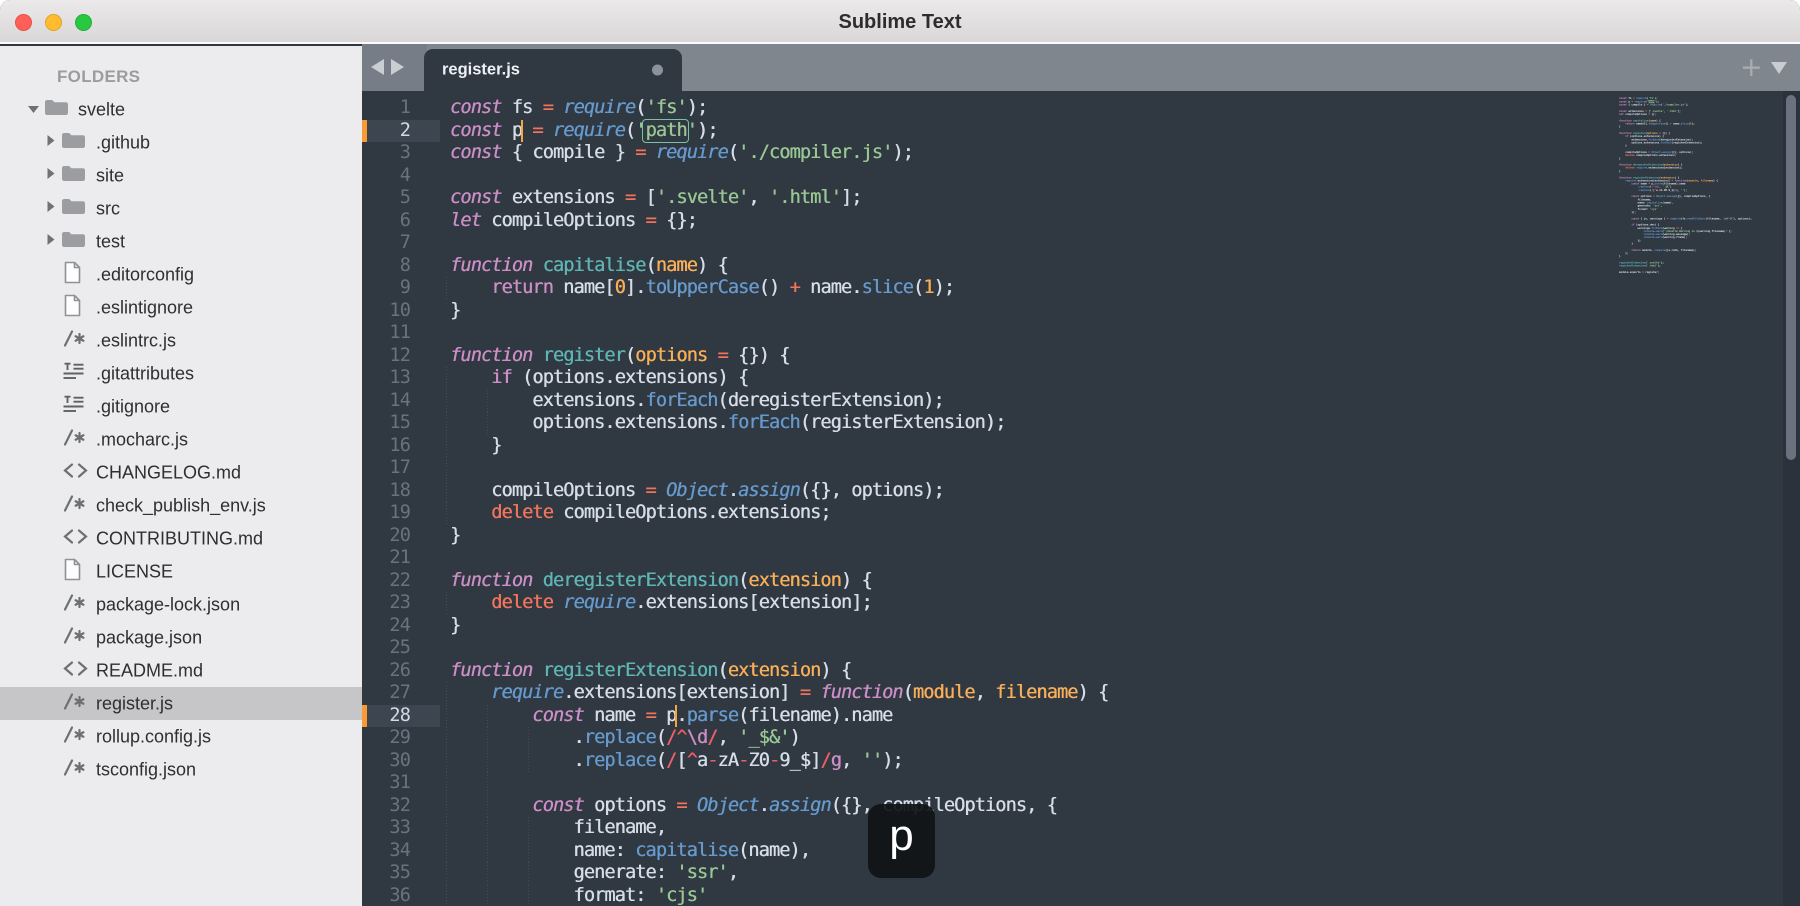 This screenshot has height=906, width=1800. Describe the element at coordinates (405, 265) in the screenshot. I see `line-number: 8` at that location.